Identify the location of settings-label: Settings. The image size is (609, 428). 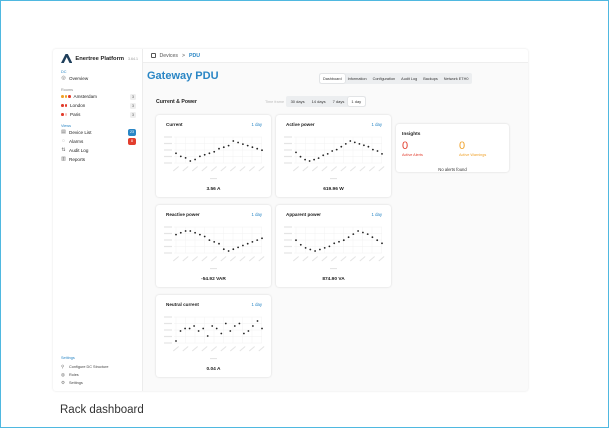
(68, 358).